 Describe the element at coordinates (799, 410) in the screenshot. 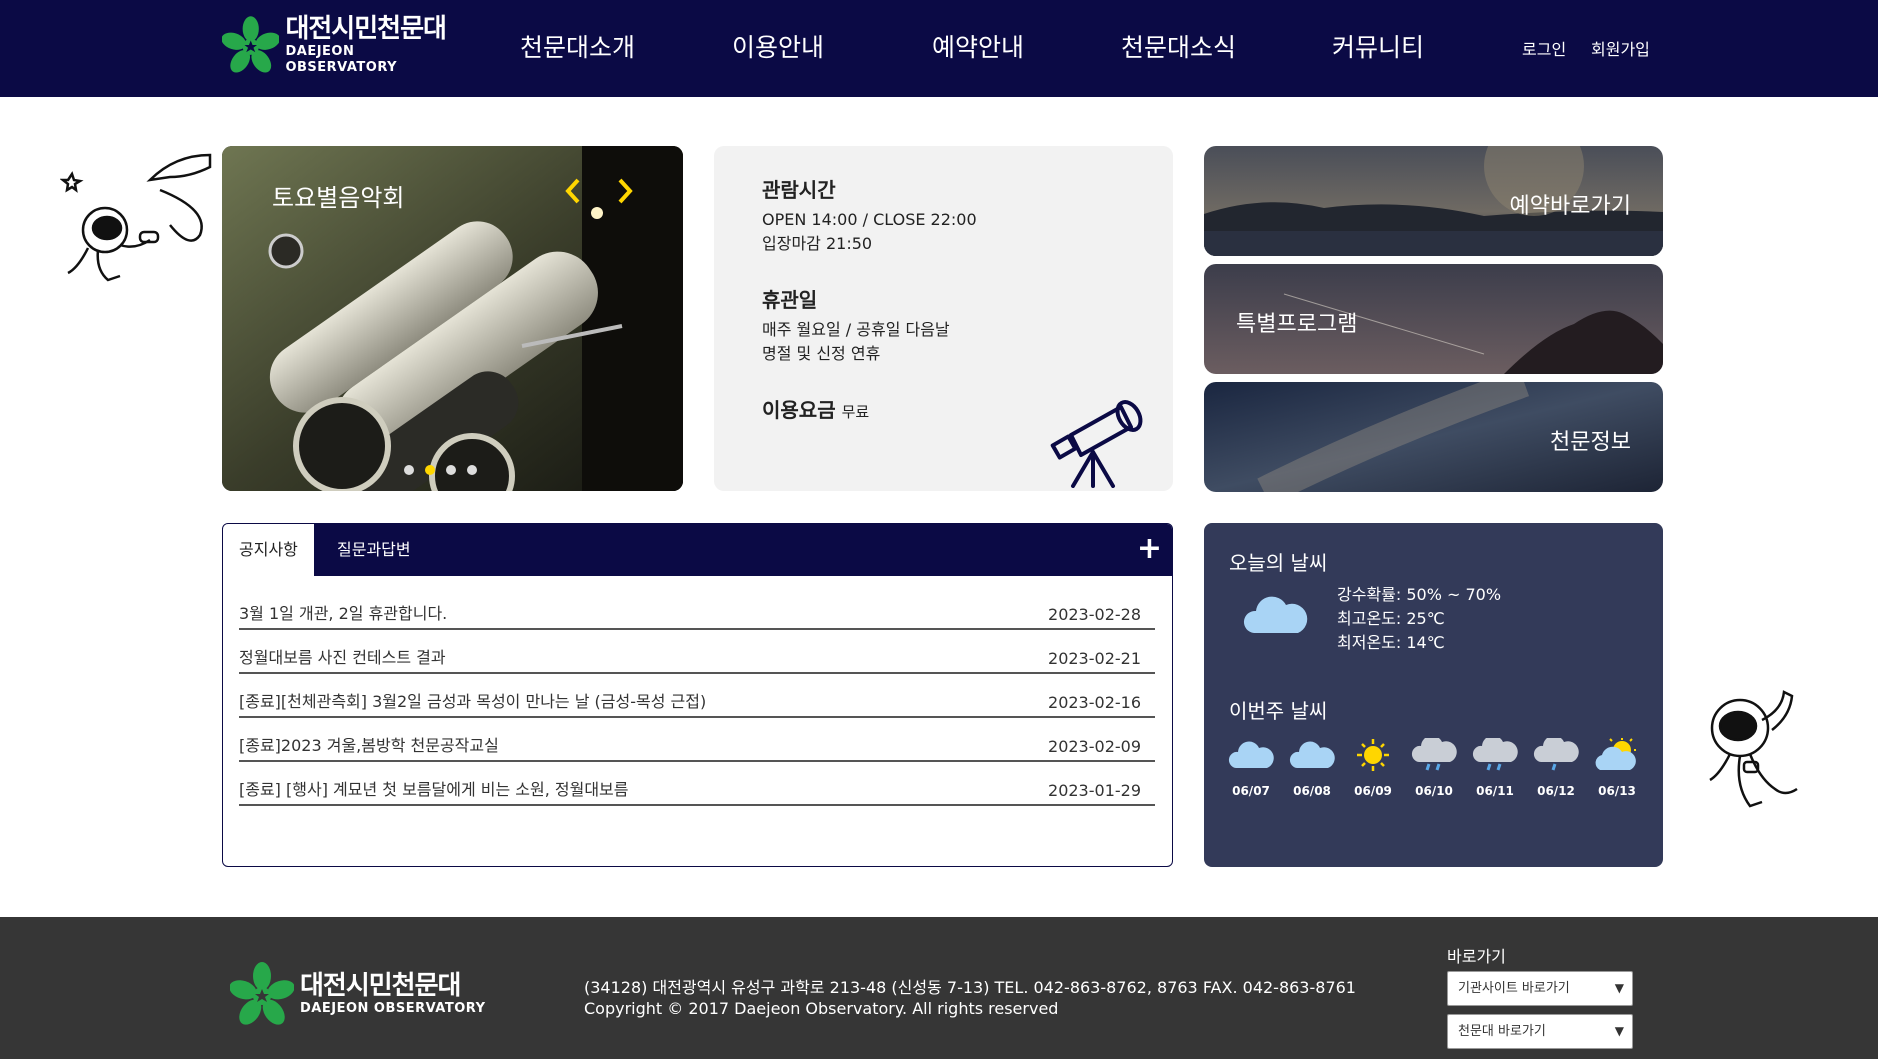

I see `fee-label: 이용요금` at that location.